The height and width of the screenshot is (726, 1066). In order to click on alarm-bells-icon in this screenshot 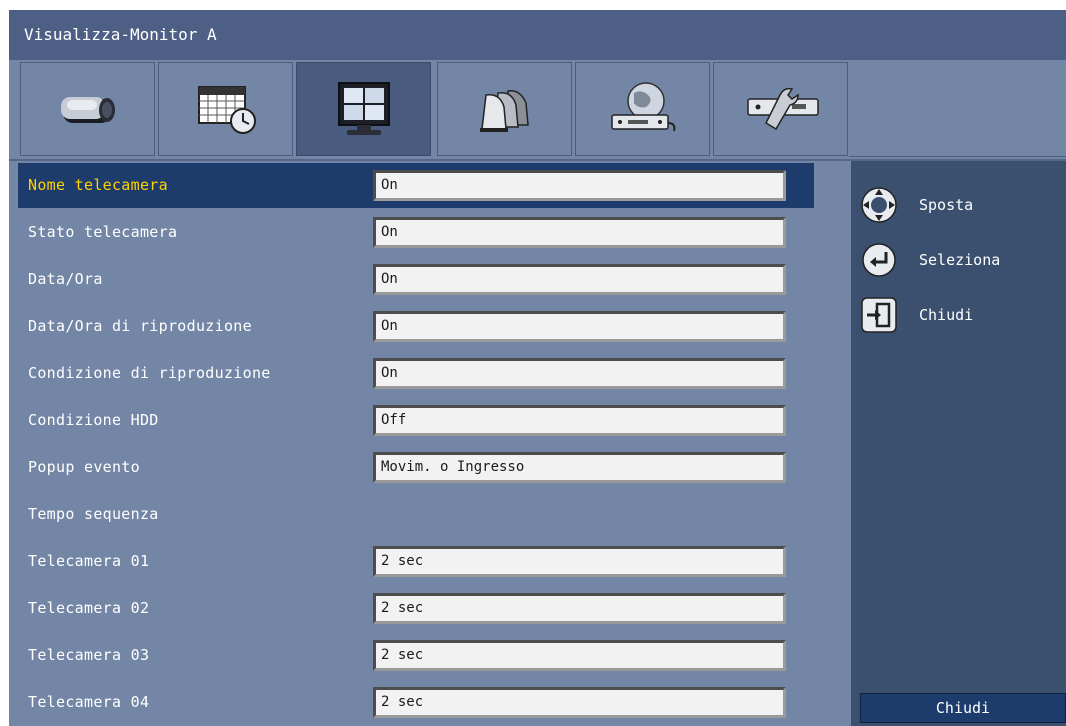, I will do `click(504, 109)`.